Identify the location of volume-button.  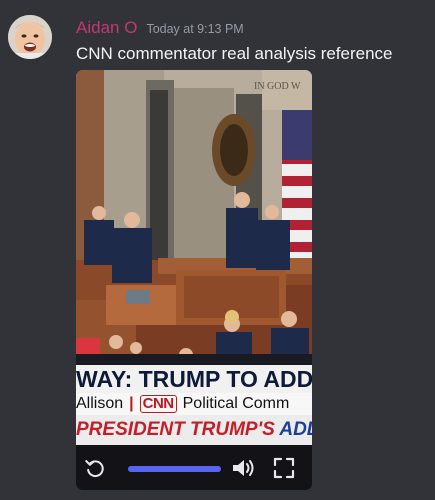
(244, 467).